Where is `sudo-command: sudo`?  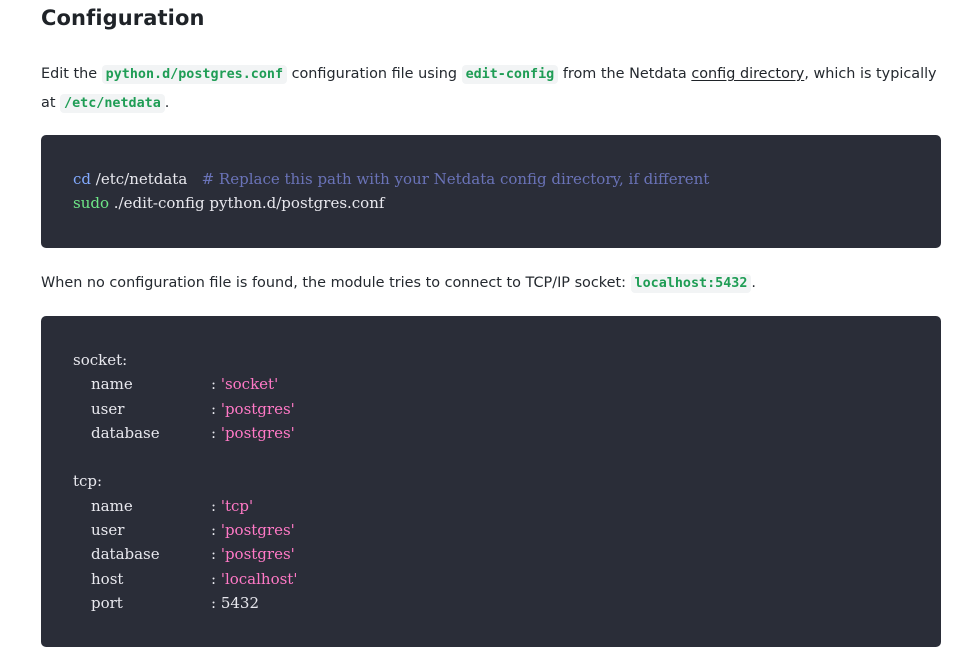 sudo-command: sudo is located at coordinates (91, 203).